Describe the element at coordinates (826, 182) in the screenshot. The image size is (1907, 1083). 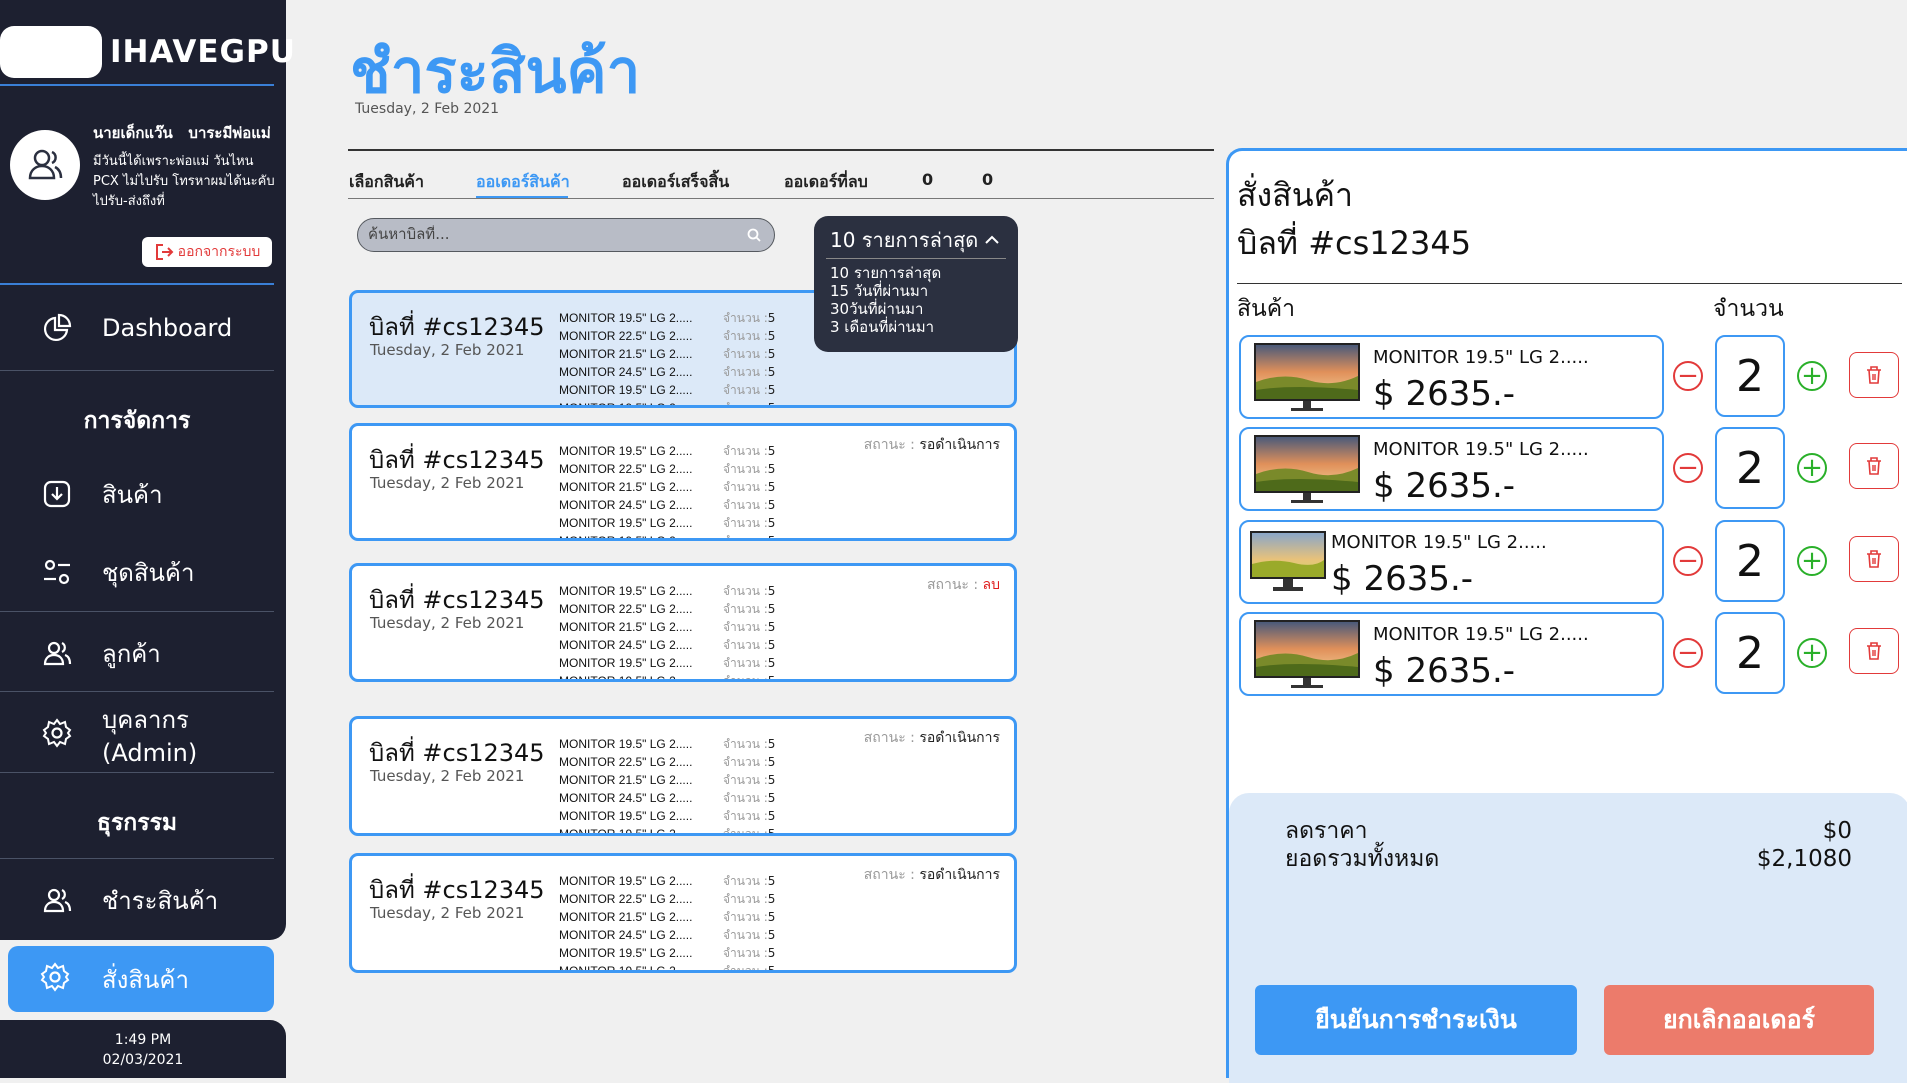
I see `tab-deleted-orders: ออเดอร์ที่ลบ` at that location.